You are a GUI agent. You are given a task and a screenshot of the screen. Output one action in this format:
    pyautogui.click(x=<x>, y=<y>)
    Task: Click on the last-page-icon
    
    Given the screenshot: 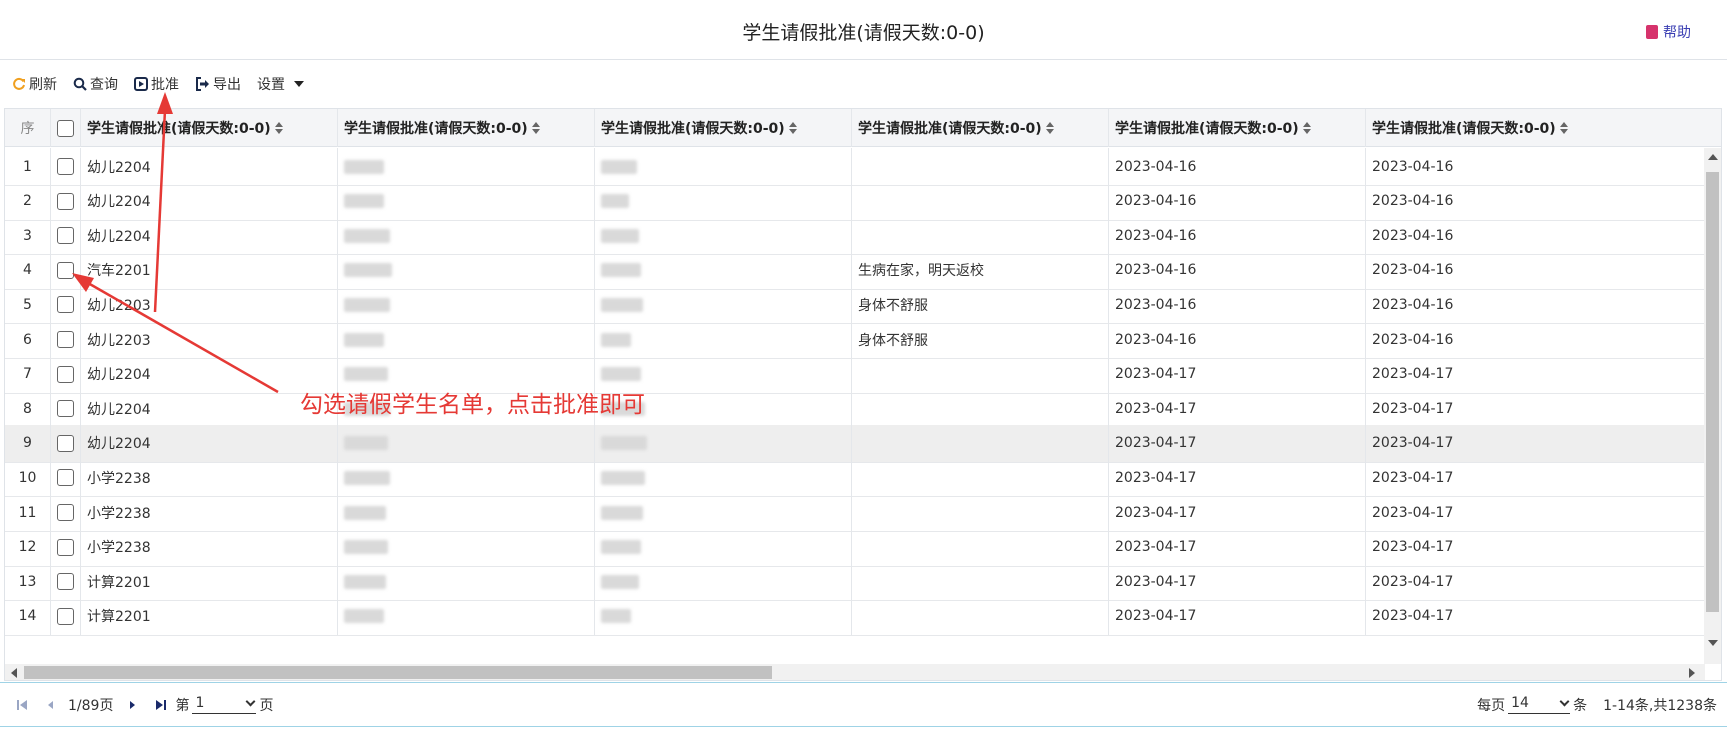 What is the action you would take?
    pyautogui.click(x=161, y=704)
    